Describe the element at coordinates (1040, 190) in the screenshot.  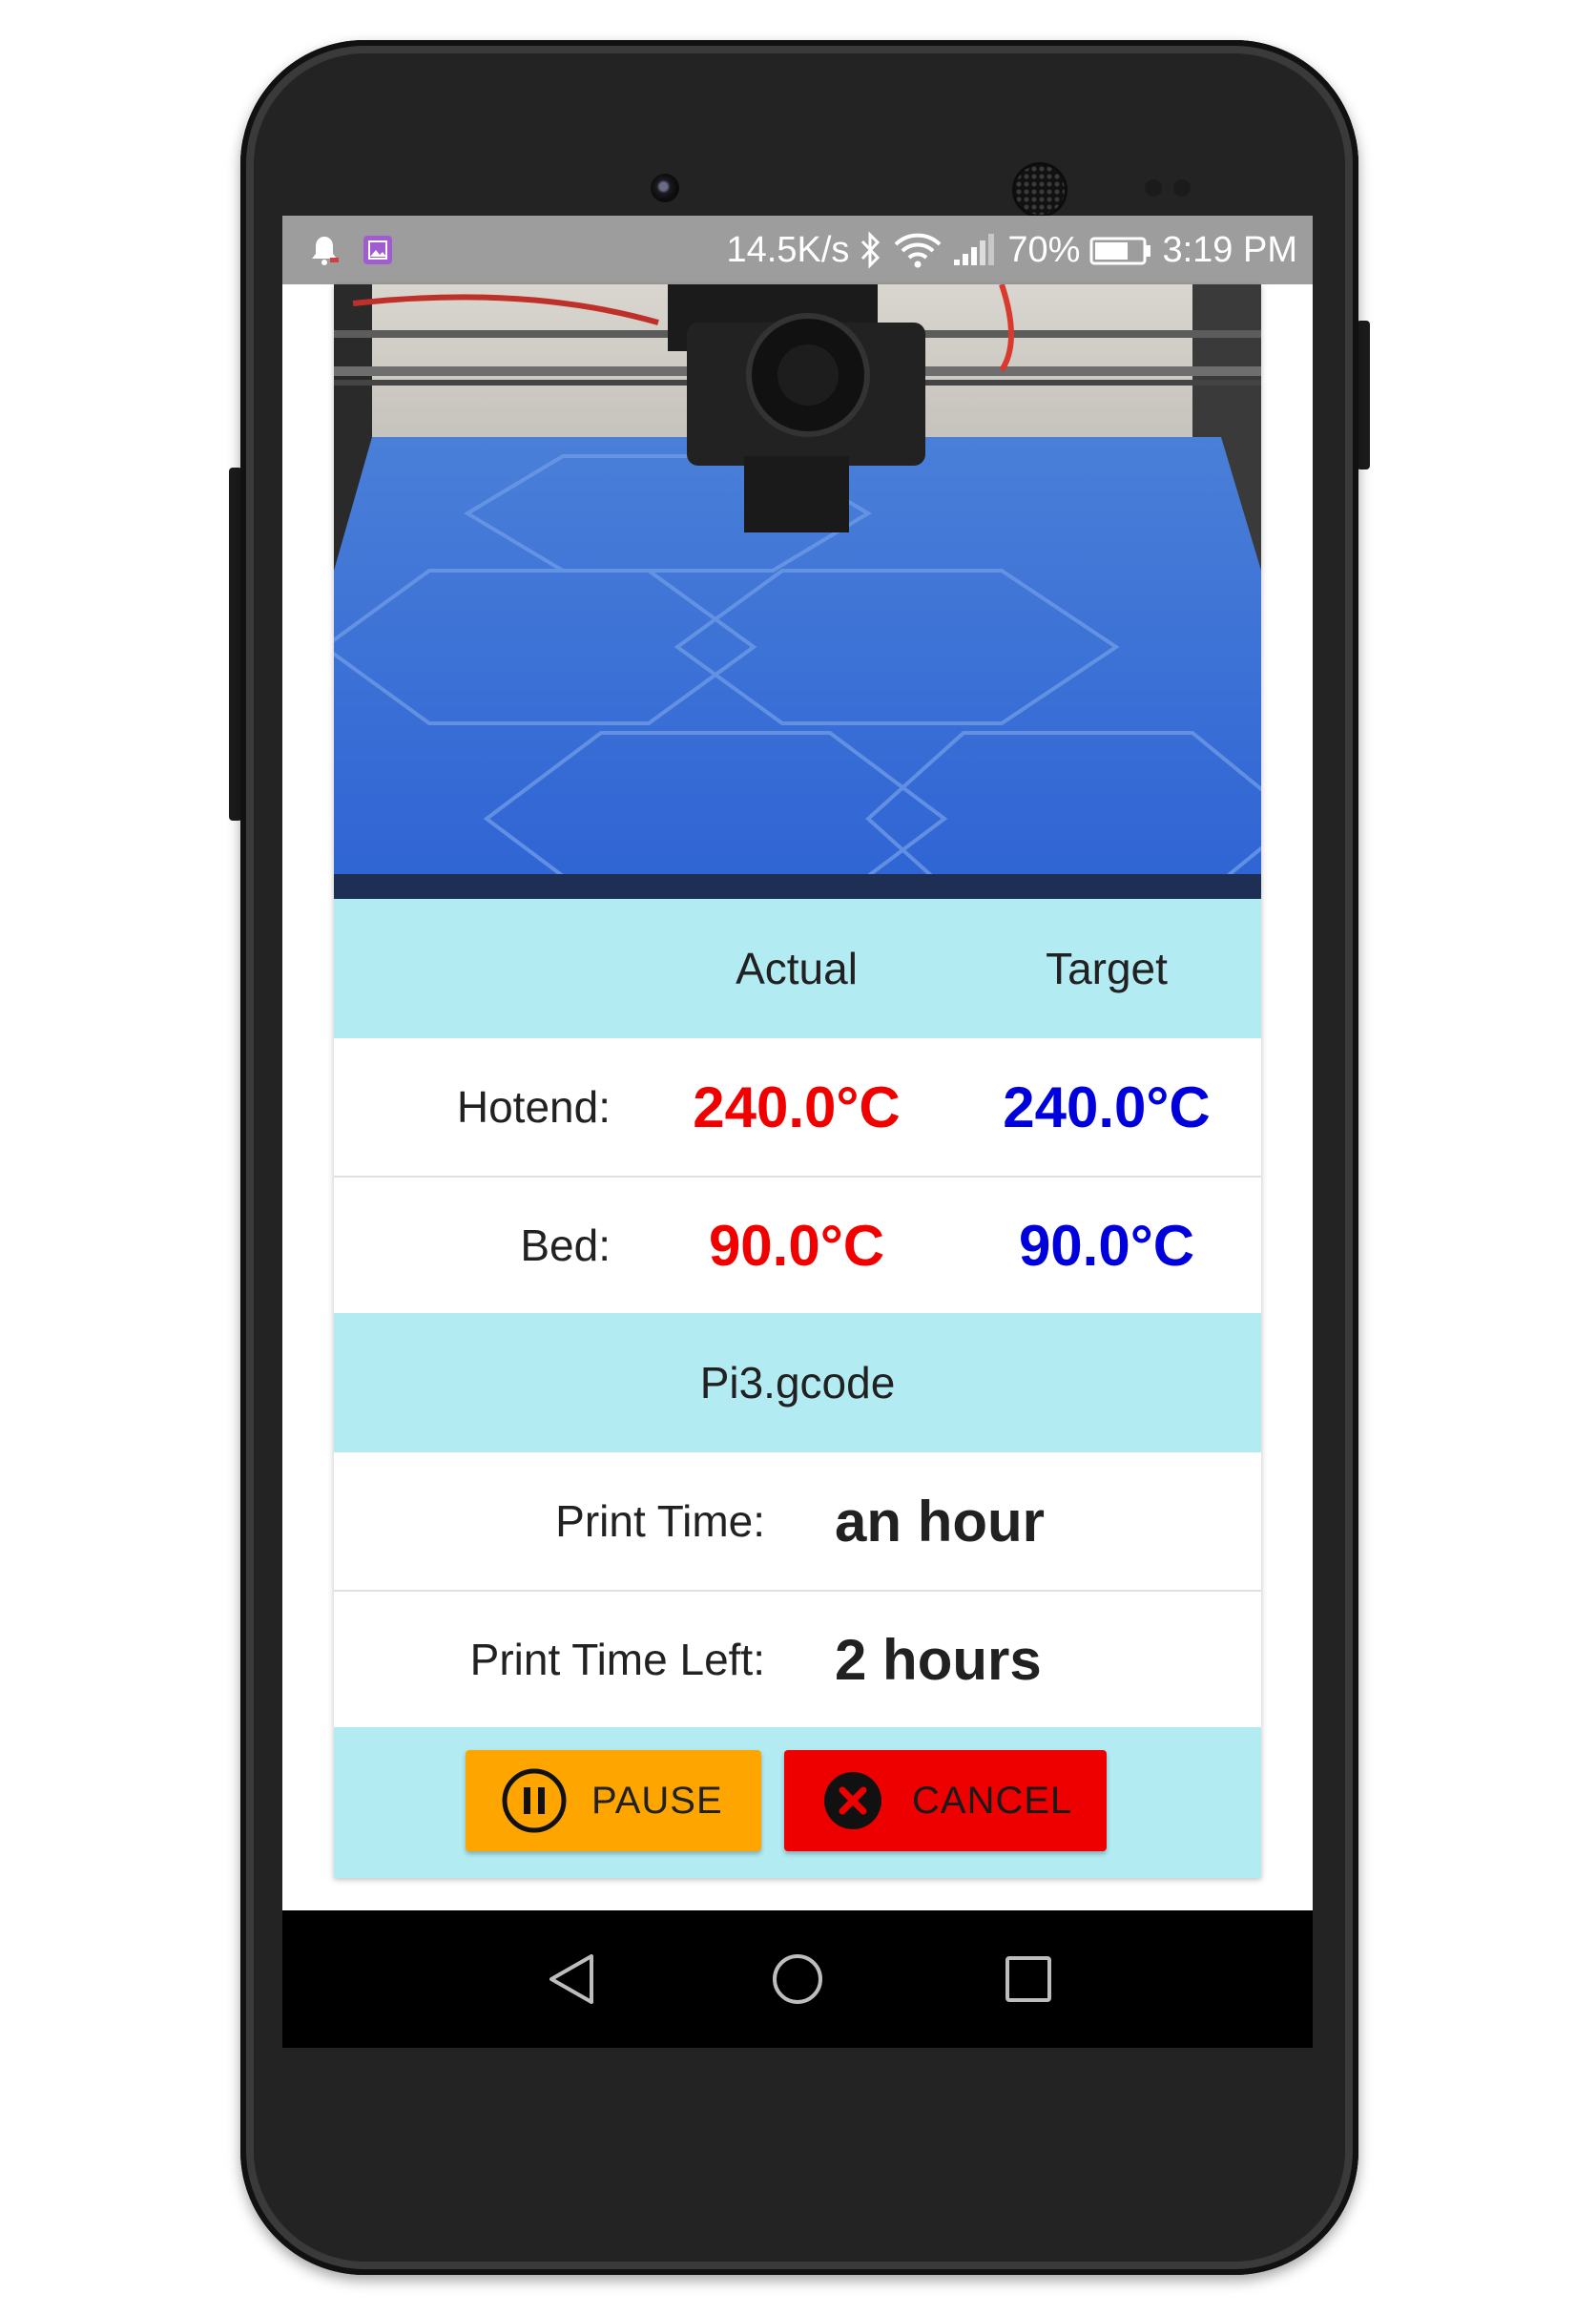
I see `earpiece-speaker` at that location.